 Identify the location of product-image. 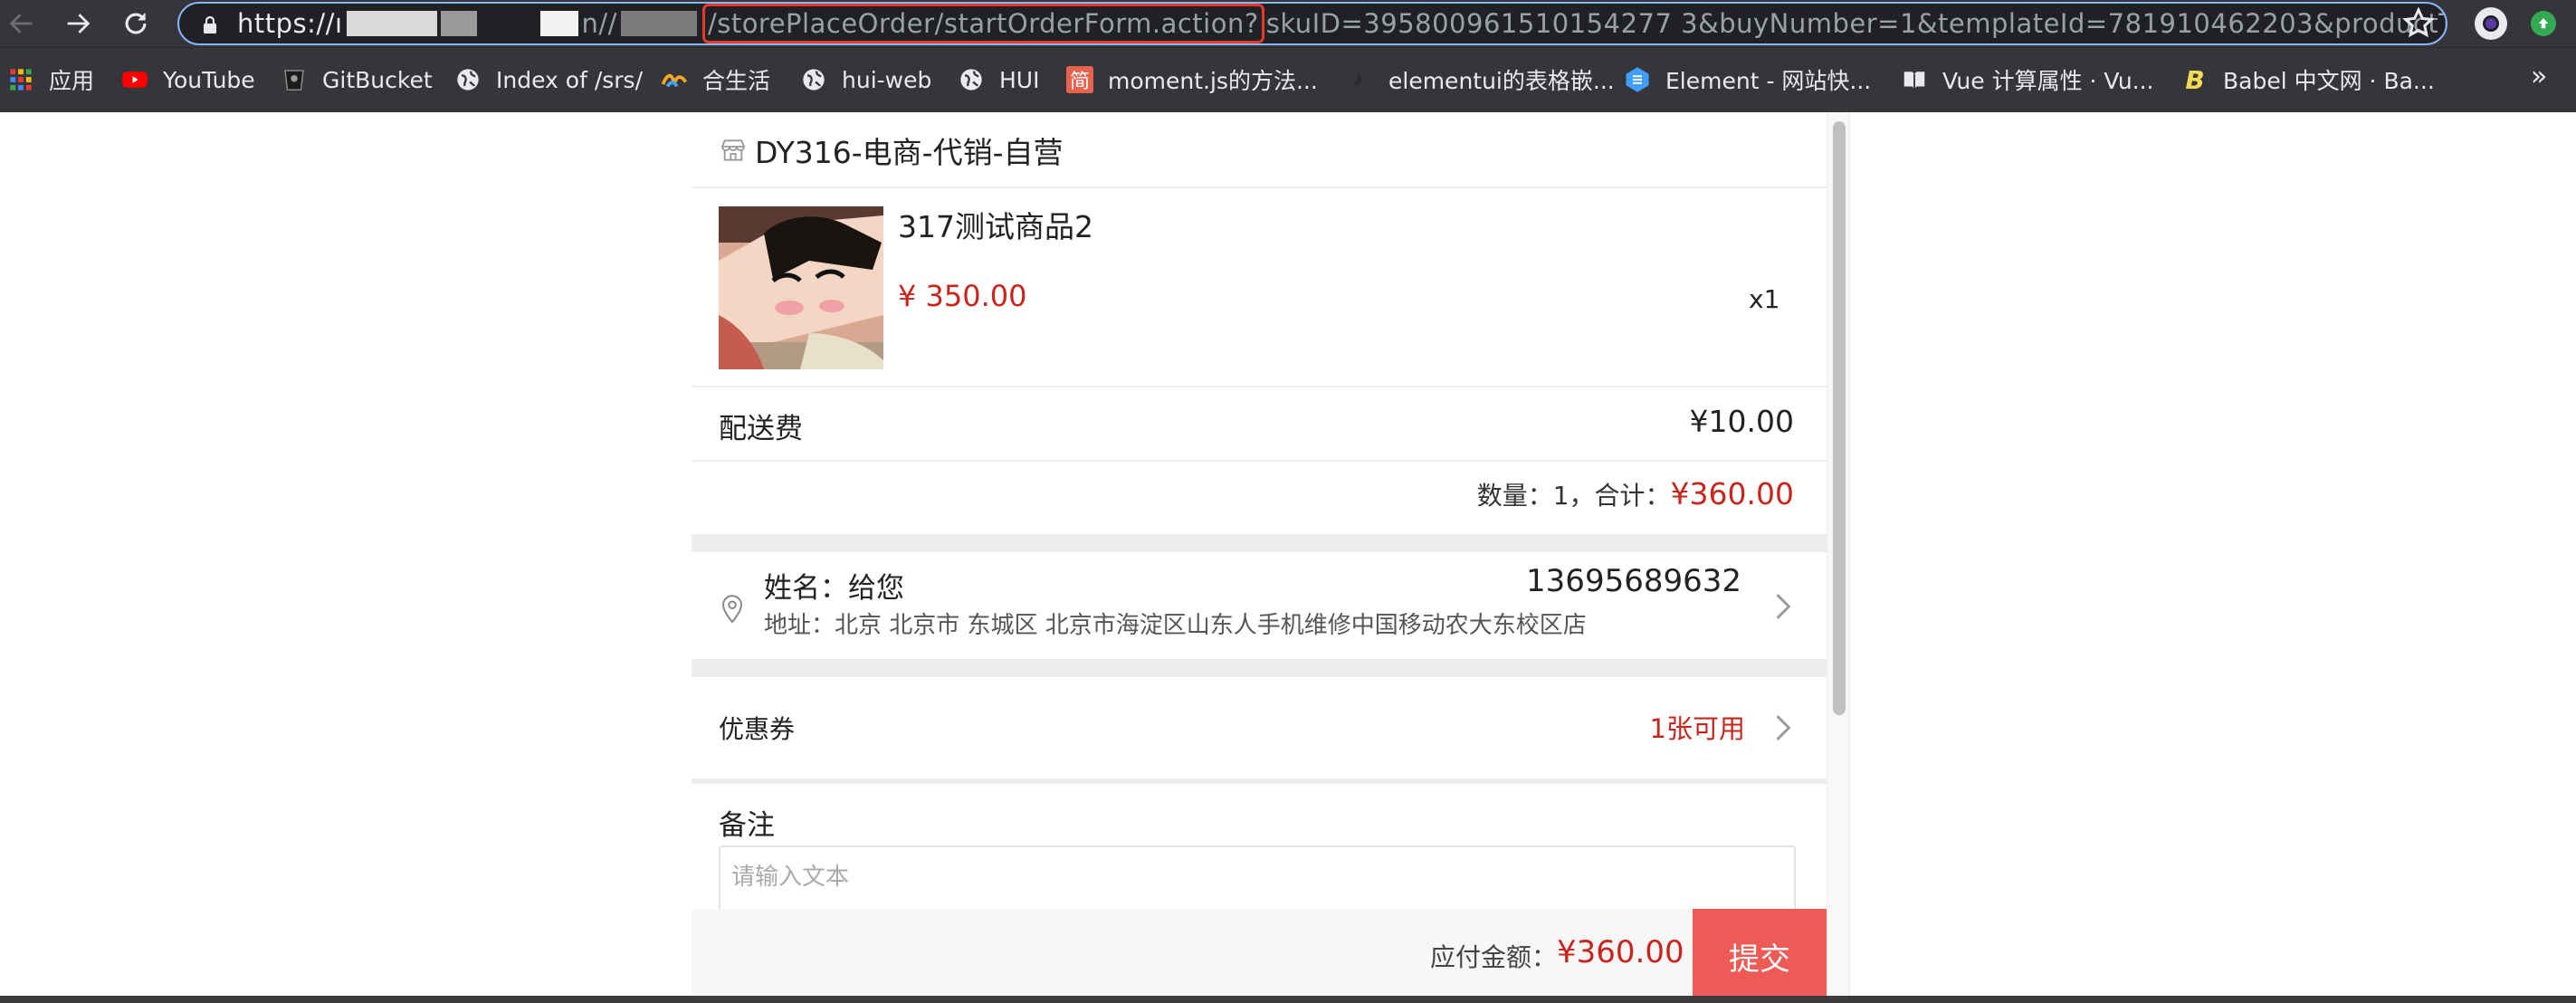
(801, 287).